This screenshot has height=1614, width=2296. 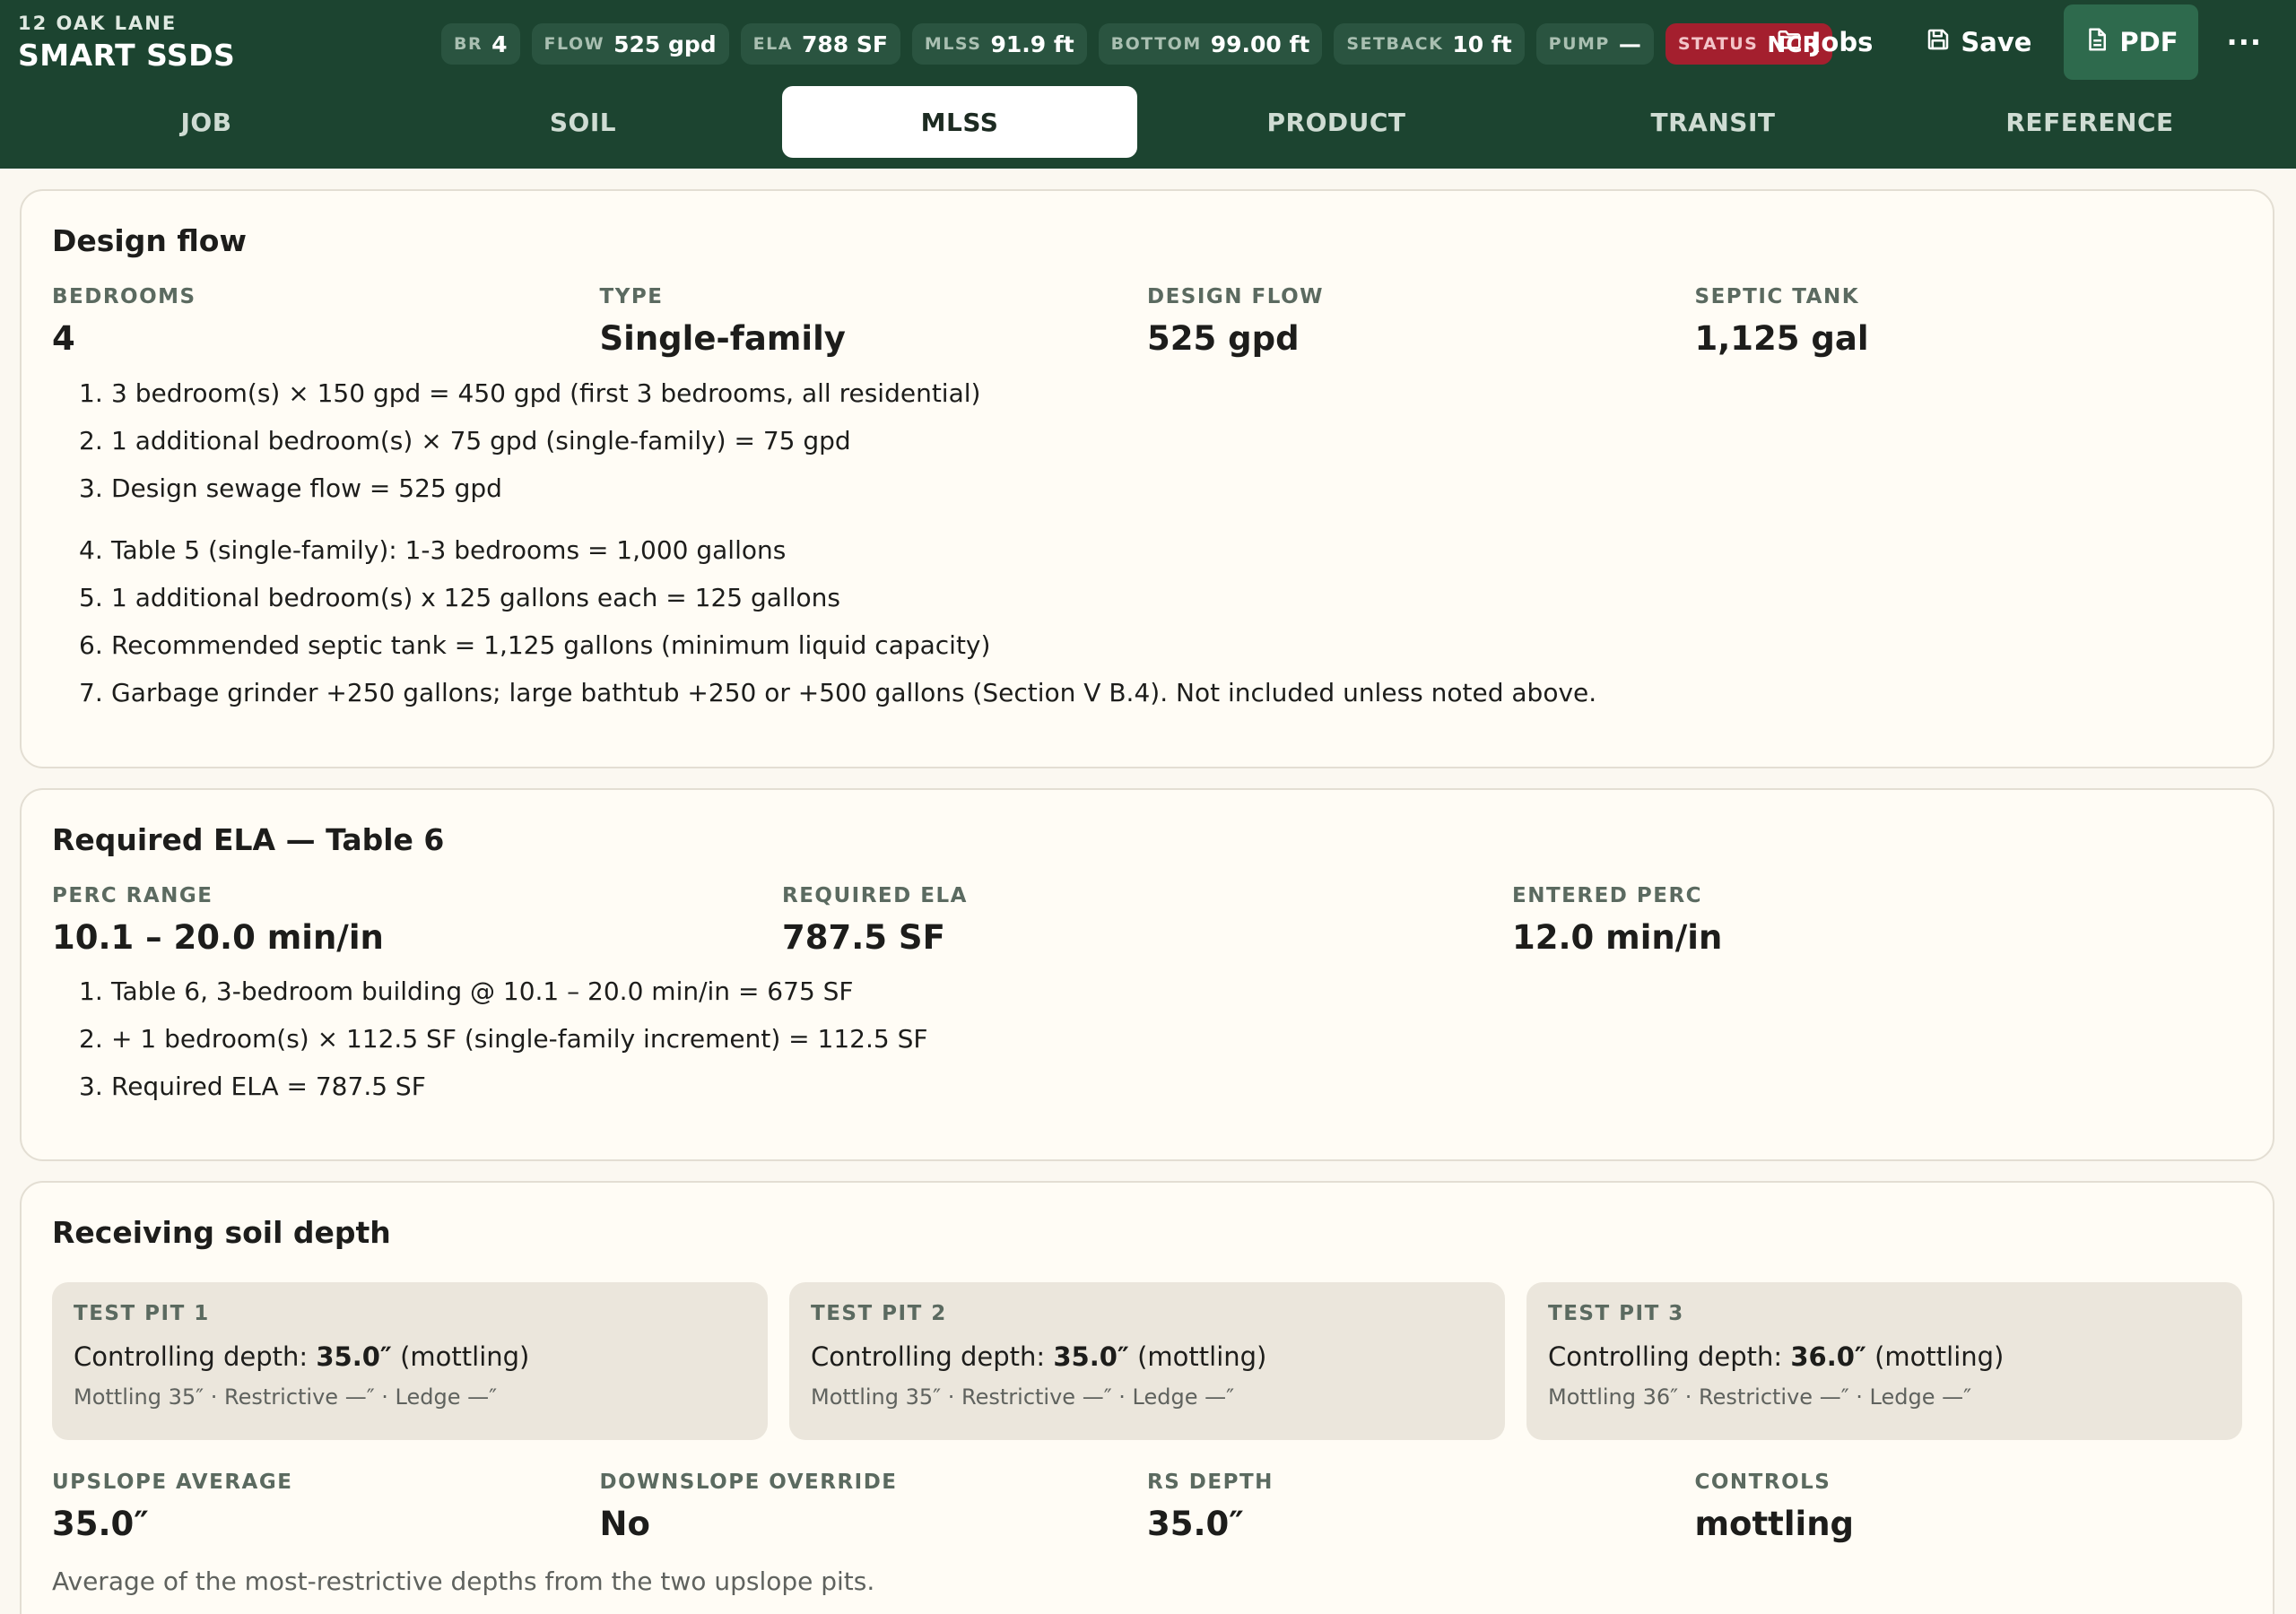 What do you see at coordinates (1713, 122) in the screenshot?
I see `tab-transit: TRANSIT` at bounding box center [1713, 122].